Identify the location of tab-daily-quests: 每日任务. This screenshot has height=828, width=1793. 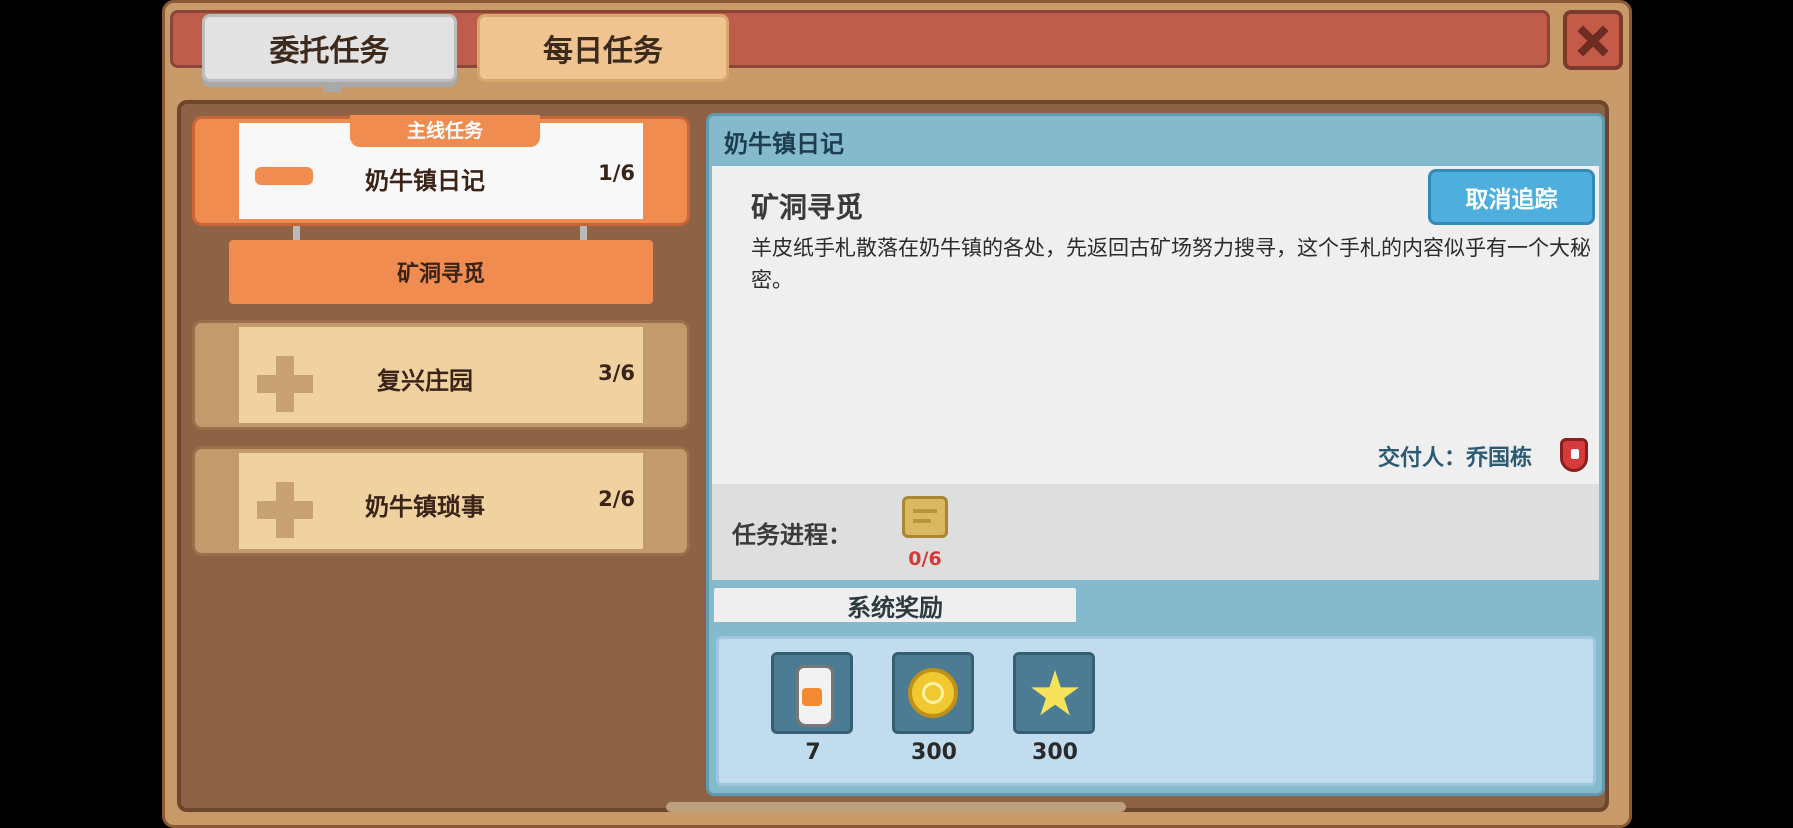
(603, 48).